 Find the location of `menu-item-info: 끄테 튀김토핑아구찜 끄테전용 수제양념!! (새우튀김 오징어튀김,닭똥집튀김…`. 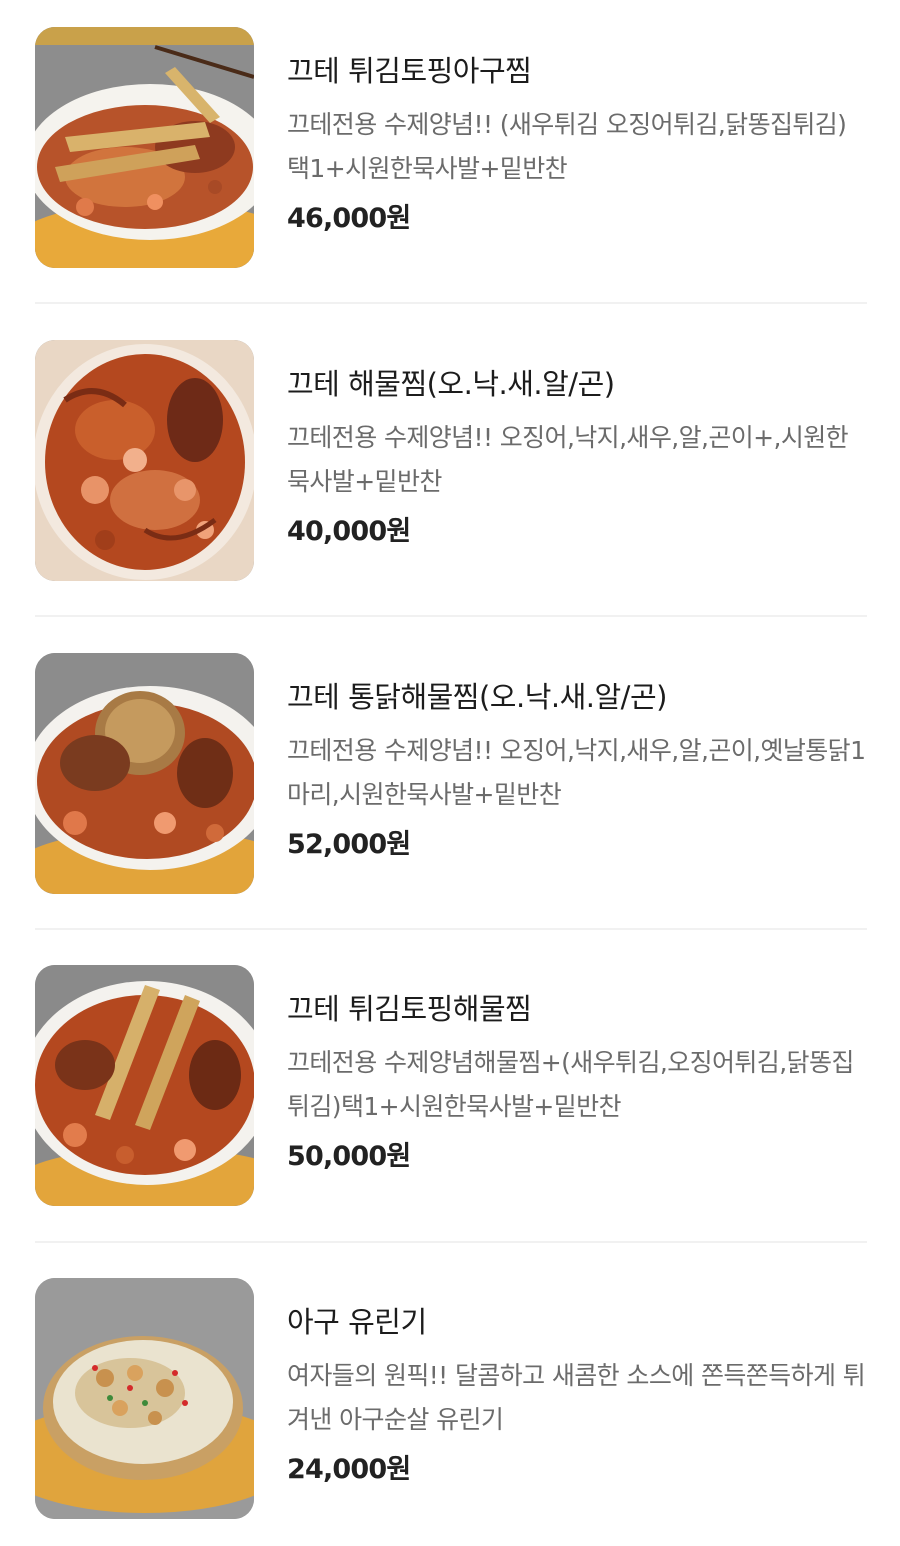

menu-item-info: 끄테 튀김토핑아구찜 끄테전용 수제양념!! (새우튀김 오징어튀김,닭똥집튀김… is located at coordinates (577, 148).